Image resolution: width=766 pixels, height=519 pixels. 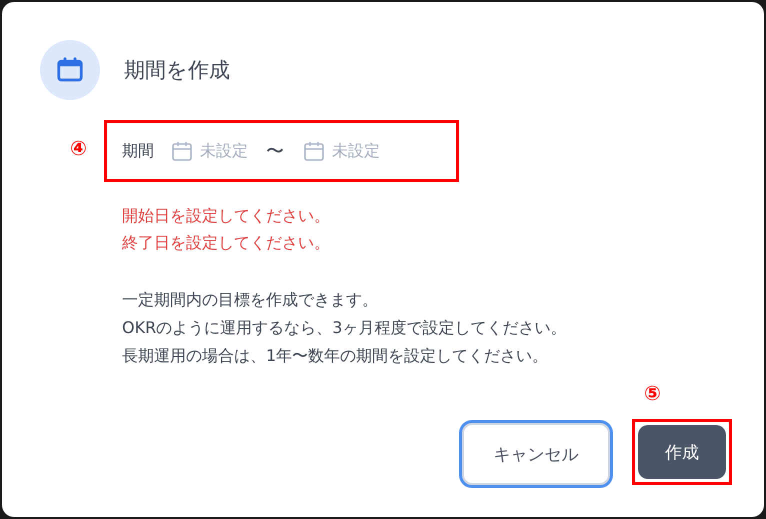 I want to click on description-text: 長期運用の場合は、1年〜数年の期間を設定してください。, so click(x=336, y=356).